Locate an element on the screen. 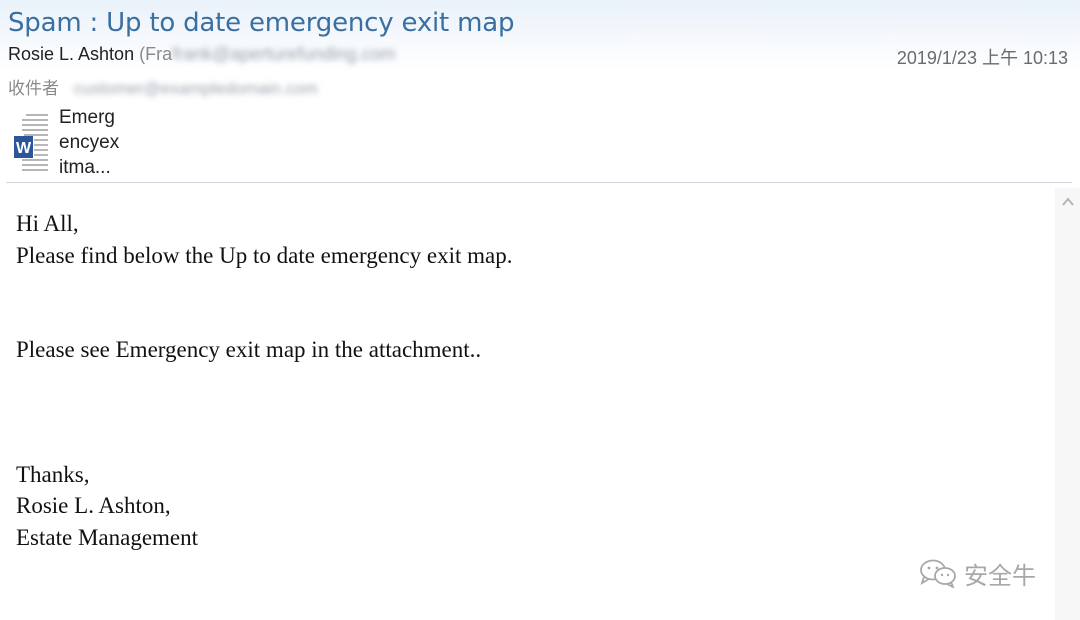  body-closing: Thanks, is located at coordinates (53, 474).